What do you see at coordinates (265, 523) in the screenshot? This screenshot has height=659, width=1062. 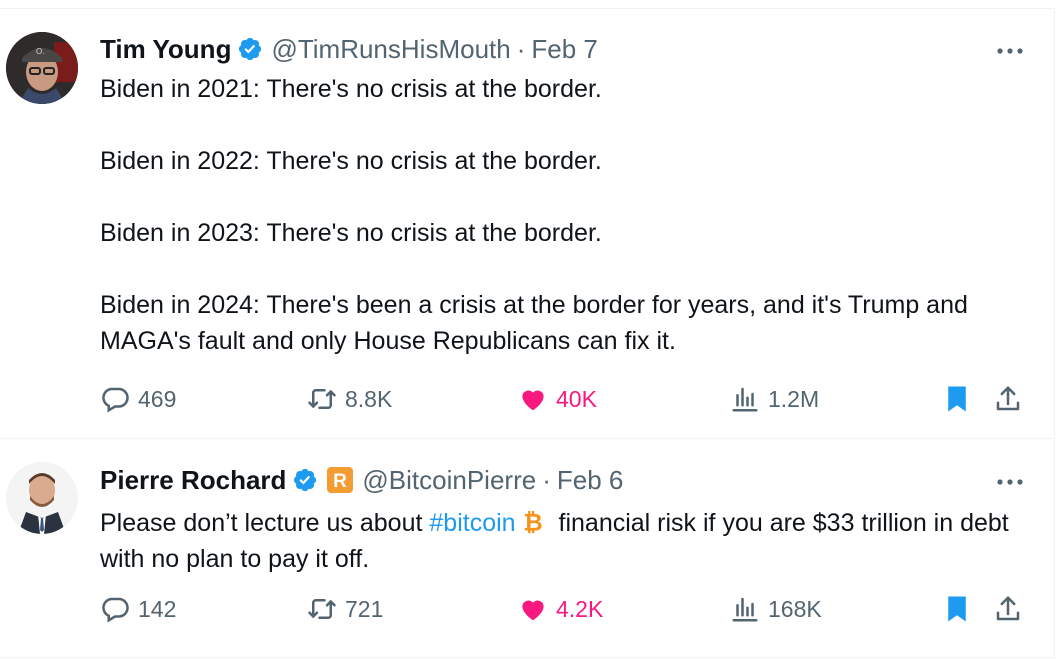 I see `tweet-text-start: Please don’t lecture us about` at bounding box center [265, 523].